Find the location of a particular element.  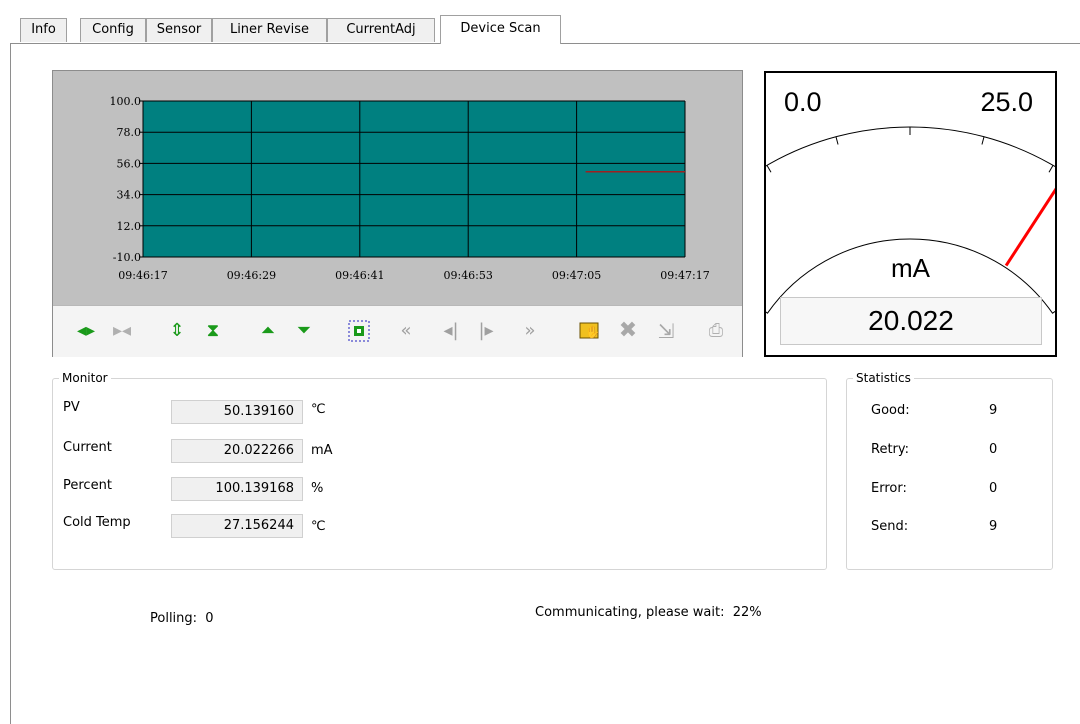

error-label: Error: is located at coordinates (889, 488).